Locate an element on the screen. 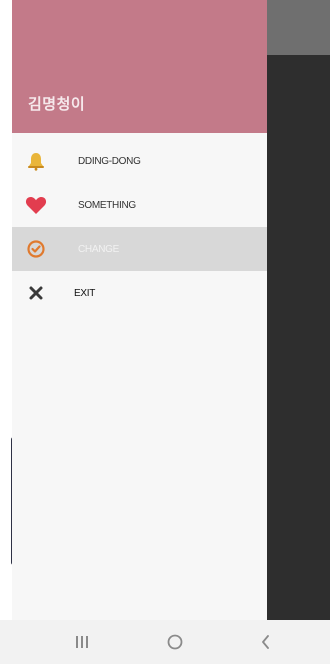 Image resolution: width=330 pixels, height=664 pixels. home-icon is located at coordinates (175, 642).